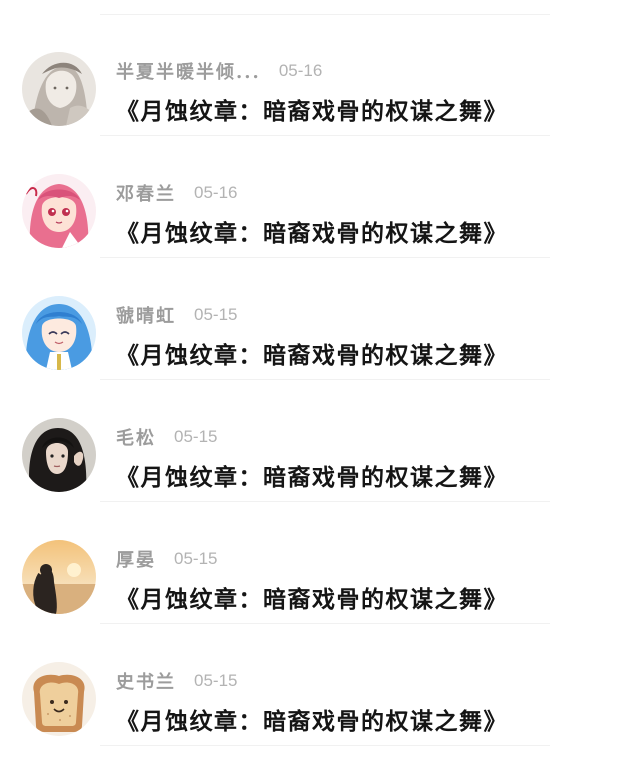 The width and height of the screenshot is (640, 762). I want to click on user-name: 邓春兰, so click(146, 193).